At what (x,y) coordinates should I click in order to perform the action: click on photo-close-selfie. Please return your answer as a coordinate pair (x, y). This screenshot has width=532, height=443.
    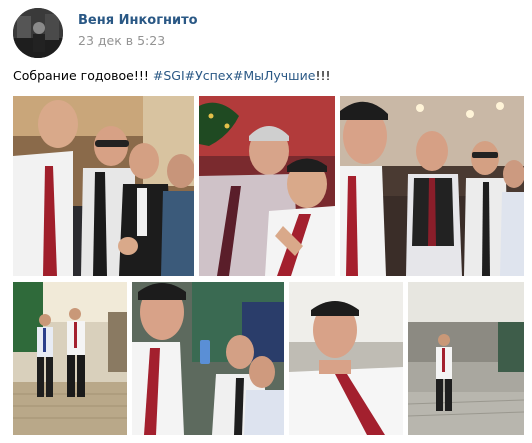
    Looking at the image, I should click on (346, 358).